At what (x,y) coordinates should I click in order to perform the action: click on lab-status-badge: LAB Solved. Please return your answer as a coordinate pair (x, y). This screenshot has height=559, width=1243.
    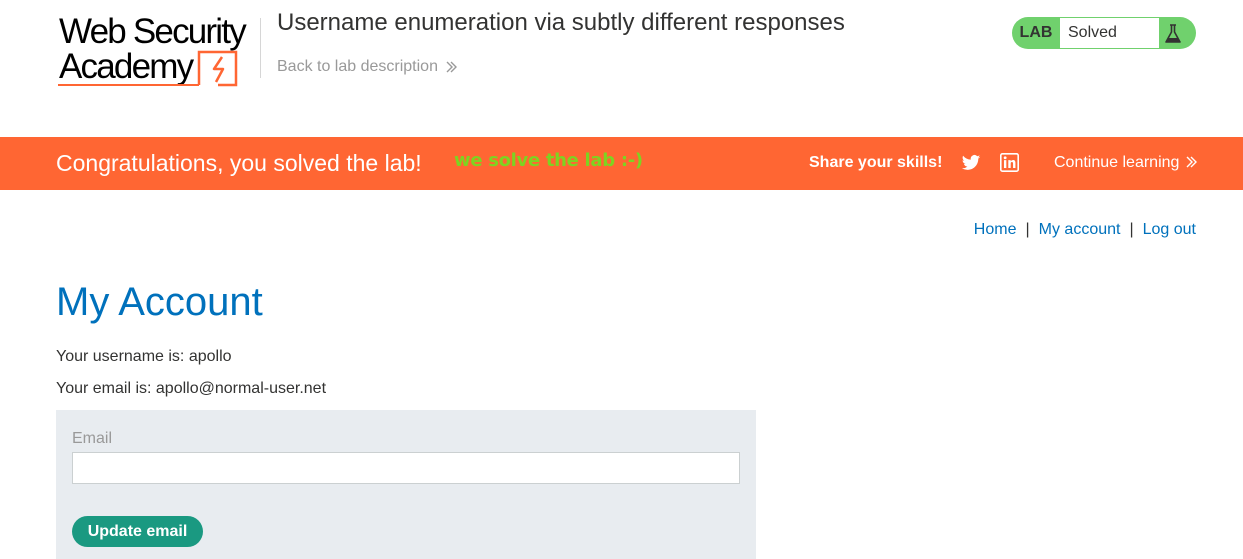
    Looking at the image, I should click on (1104, 33).